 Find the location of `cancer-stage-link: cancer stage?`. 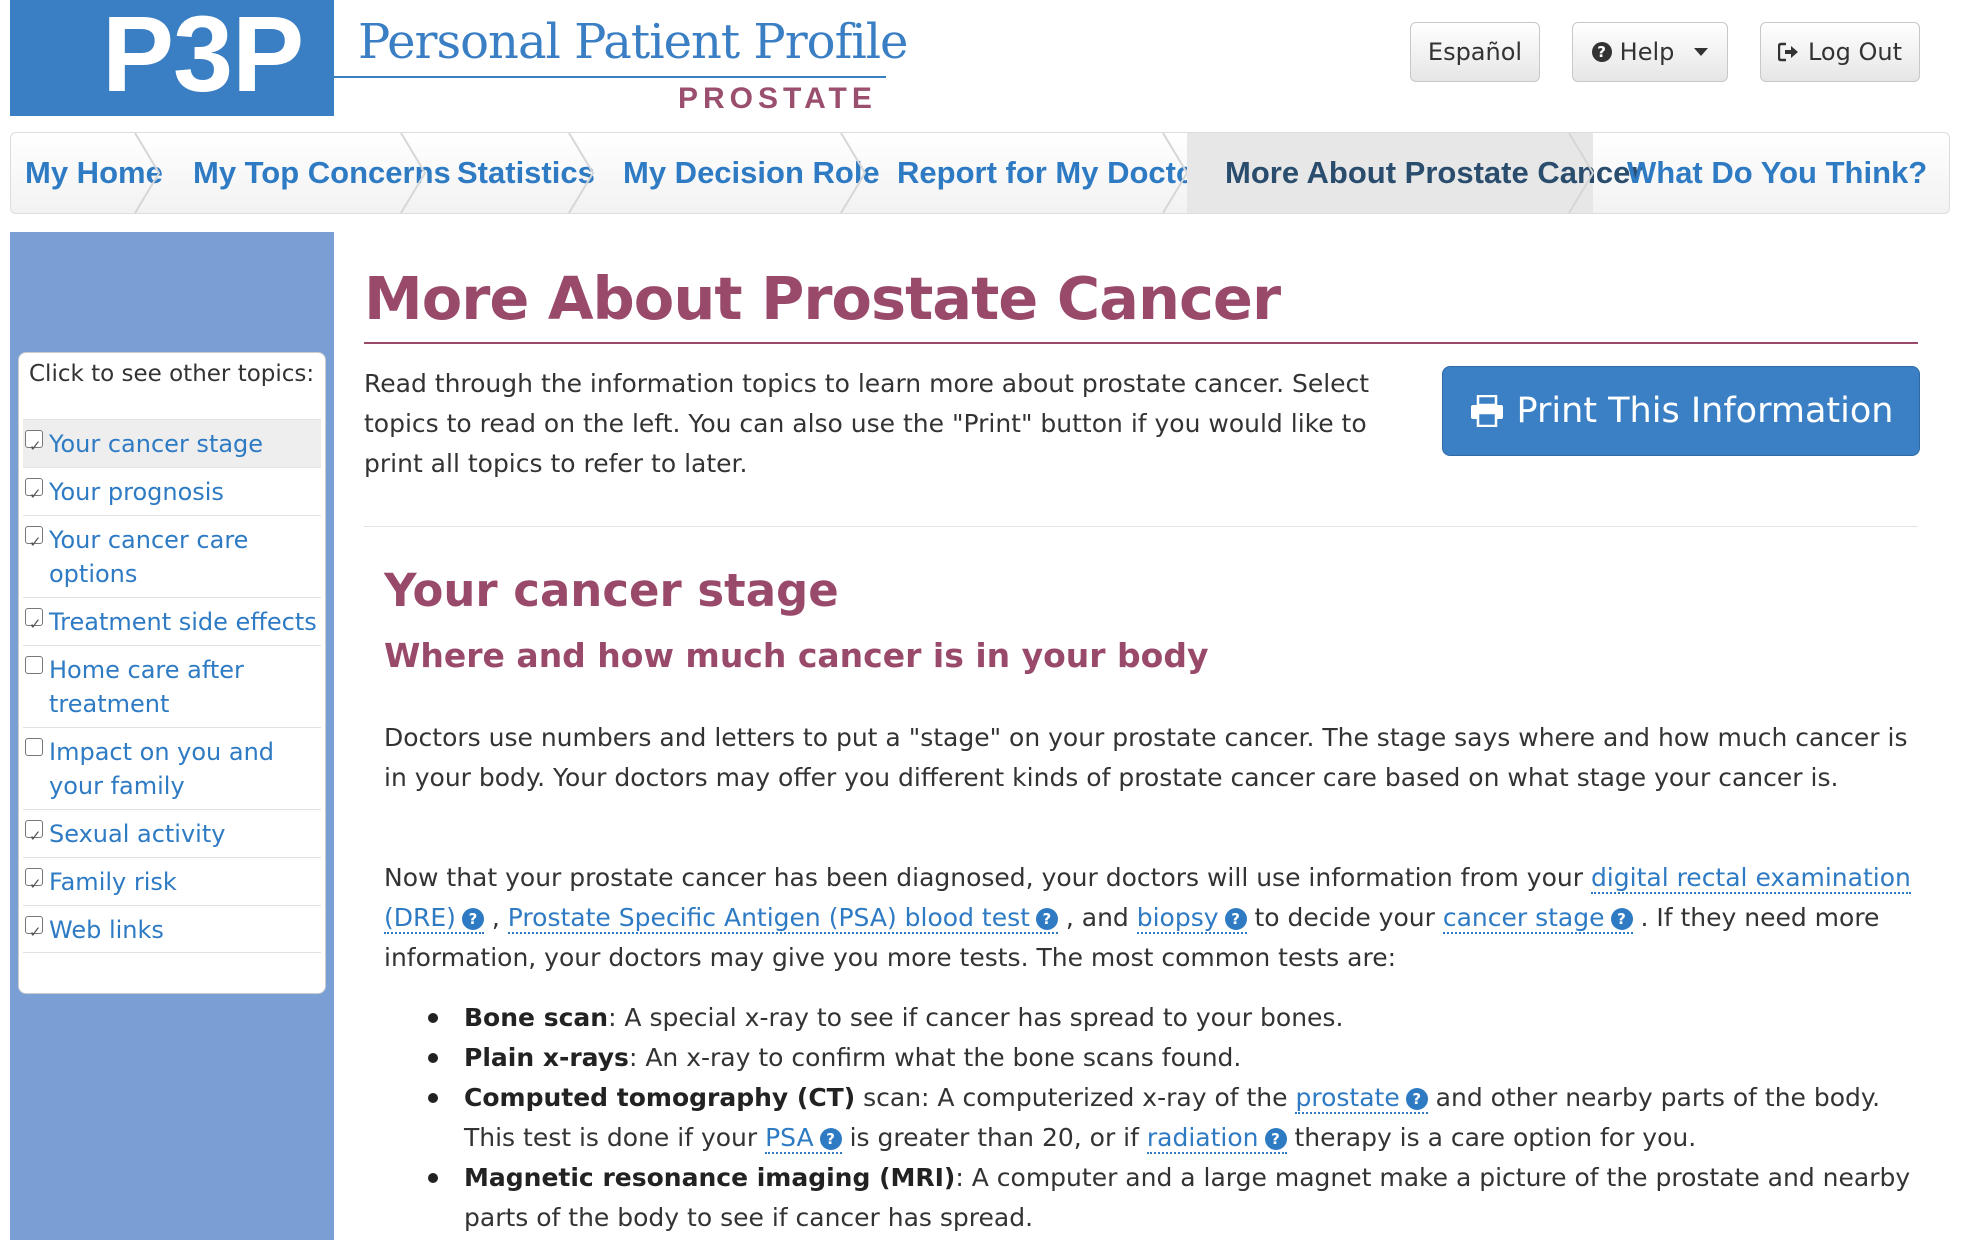

cancer-stage-link: cancer stage? is located at coordinates (1537, 918).